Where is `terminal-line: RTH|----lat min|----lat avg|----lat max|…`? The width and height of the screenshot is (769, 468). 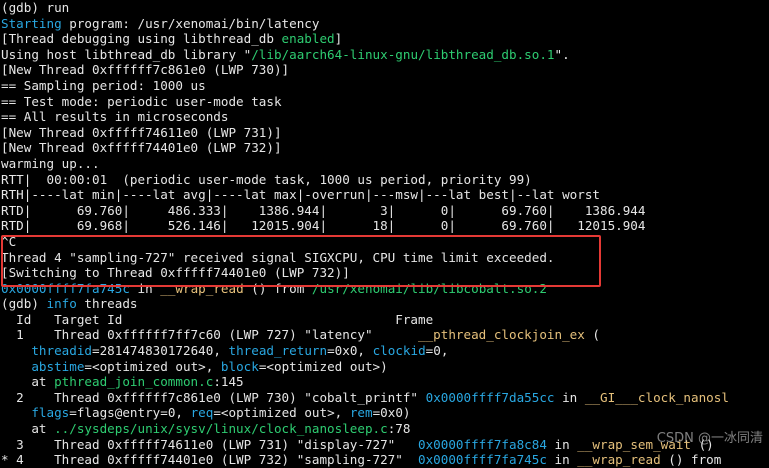
terminal-line: RTH|----lat min|----lat avg|----lat max|… is located at coordinates (384, 195).